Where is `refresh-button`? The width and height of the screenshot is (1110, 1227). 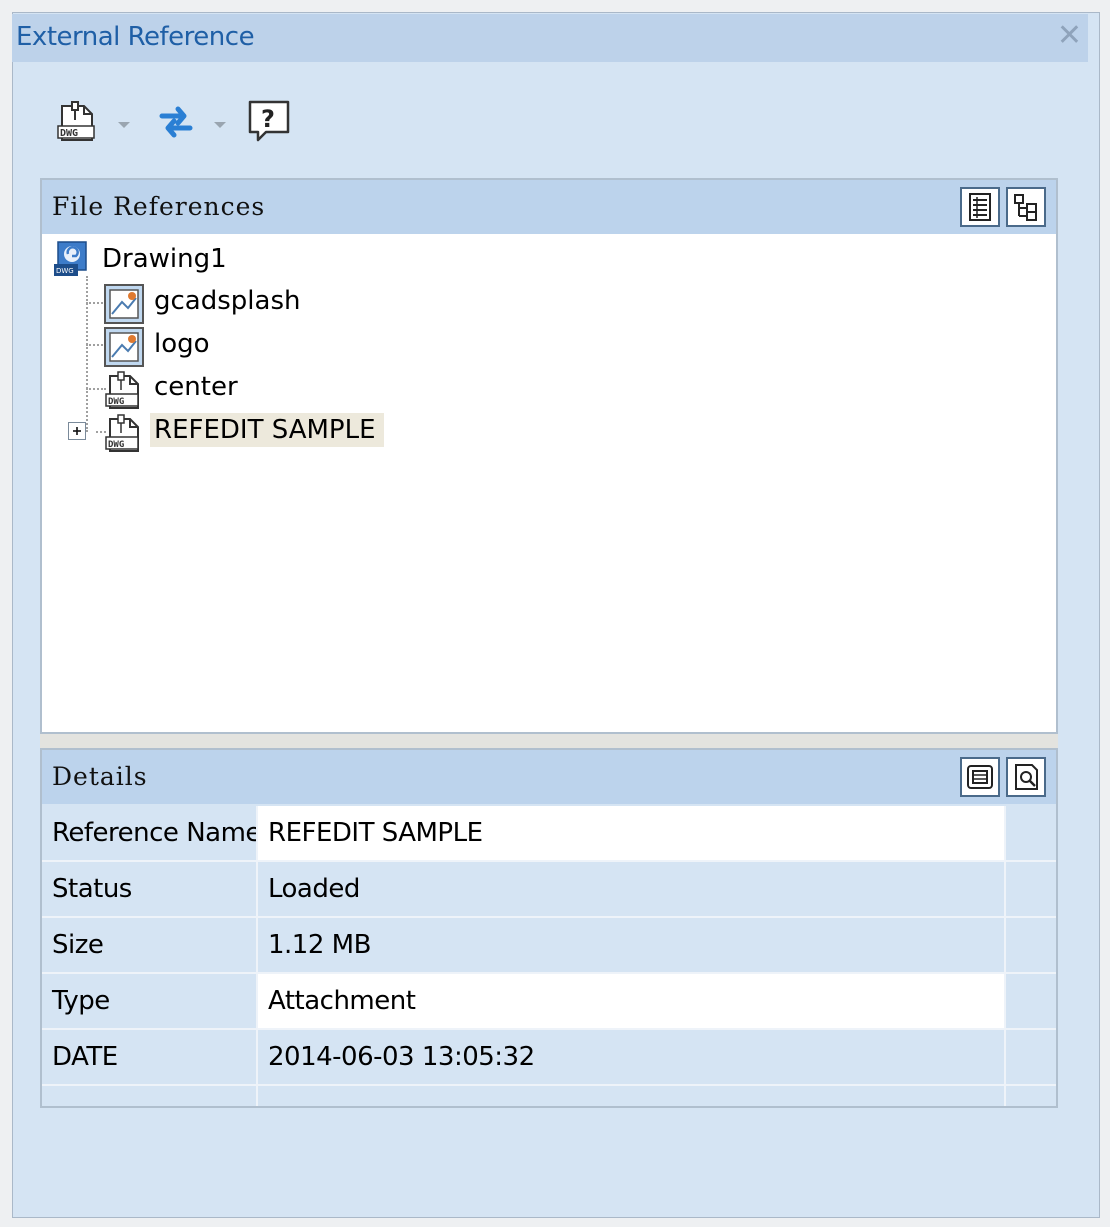 refresh-button is located at coordinates (177, 121).